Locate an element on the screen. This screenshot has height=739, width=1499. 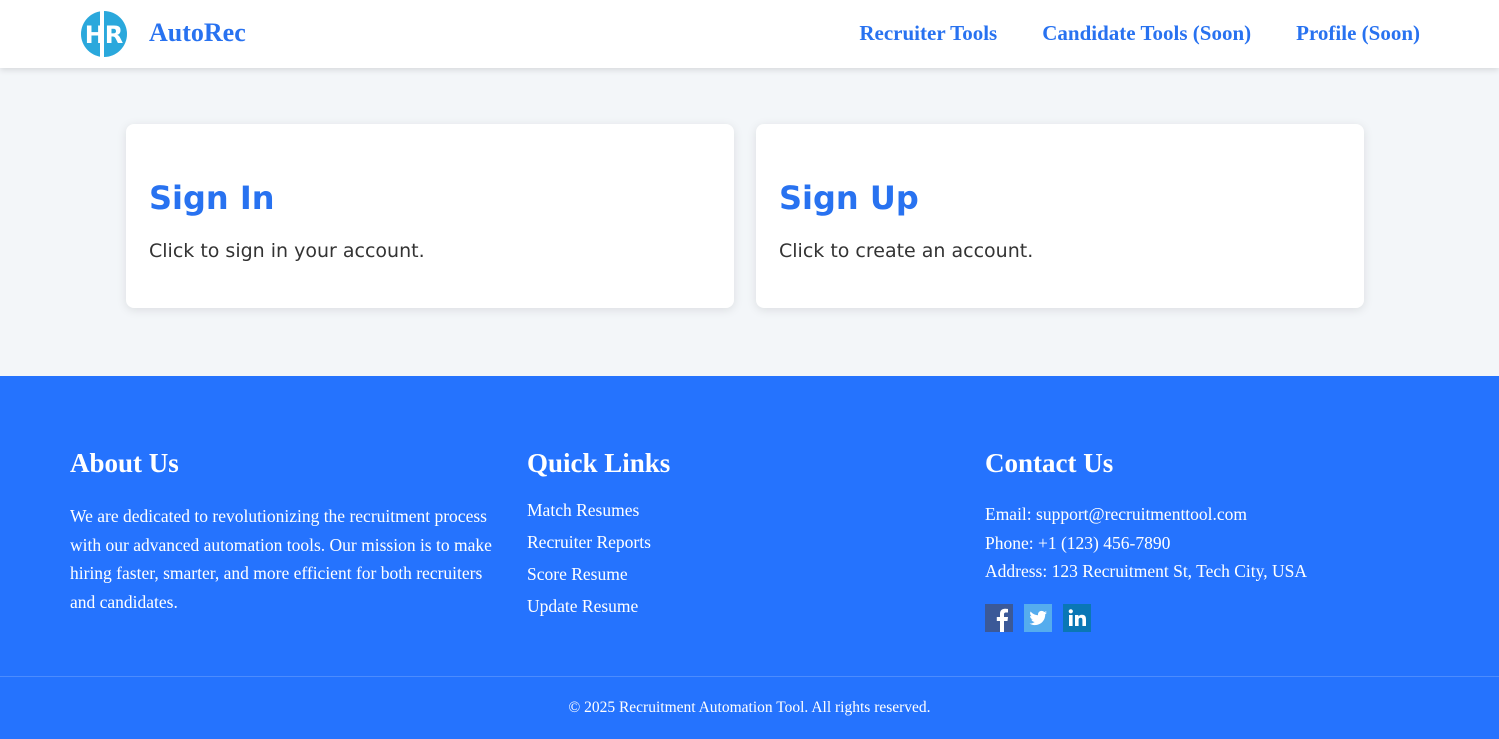
sign-up-description: Click to create an account. is located at coordinates (906, 251).